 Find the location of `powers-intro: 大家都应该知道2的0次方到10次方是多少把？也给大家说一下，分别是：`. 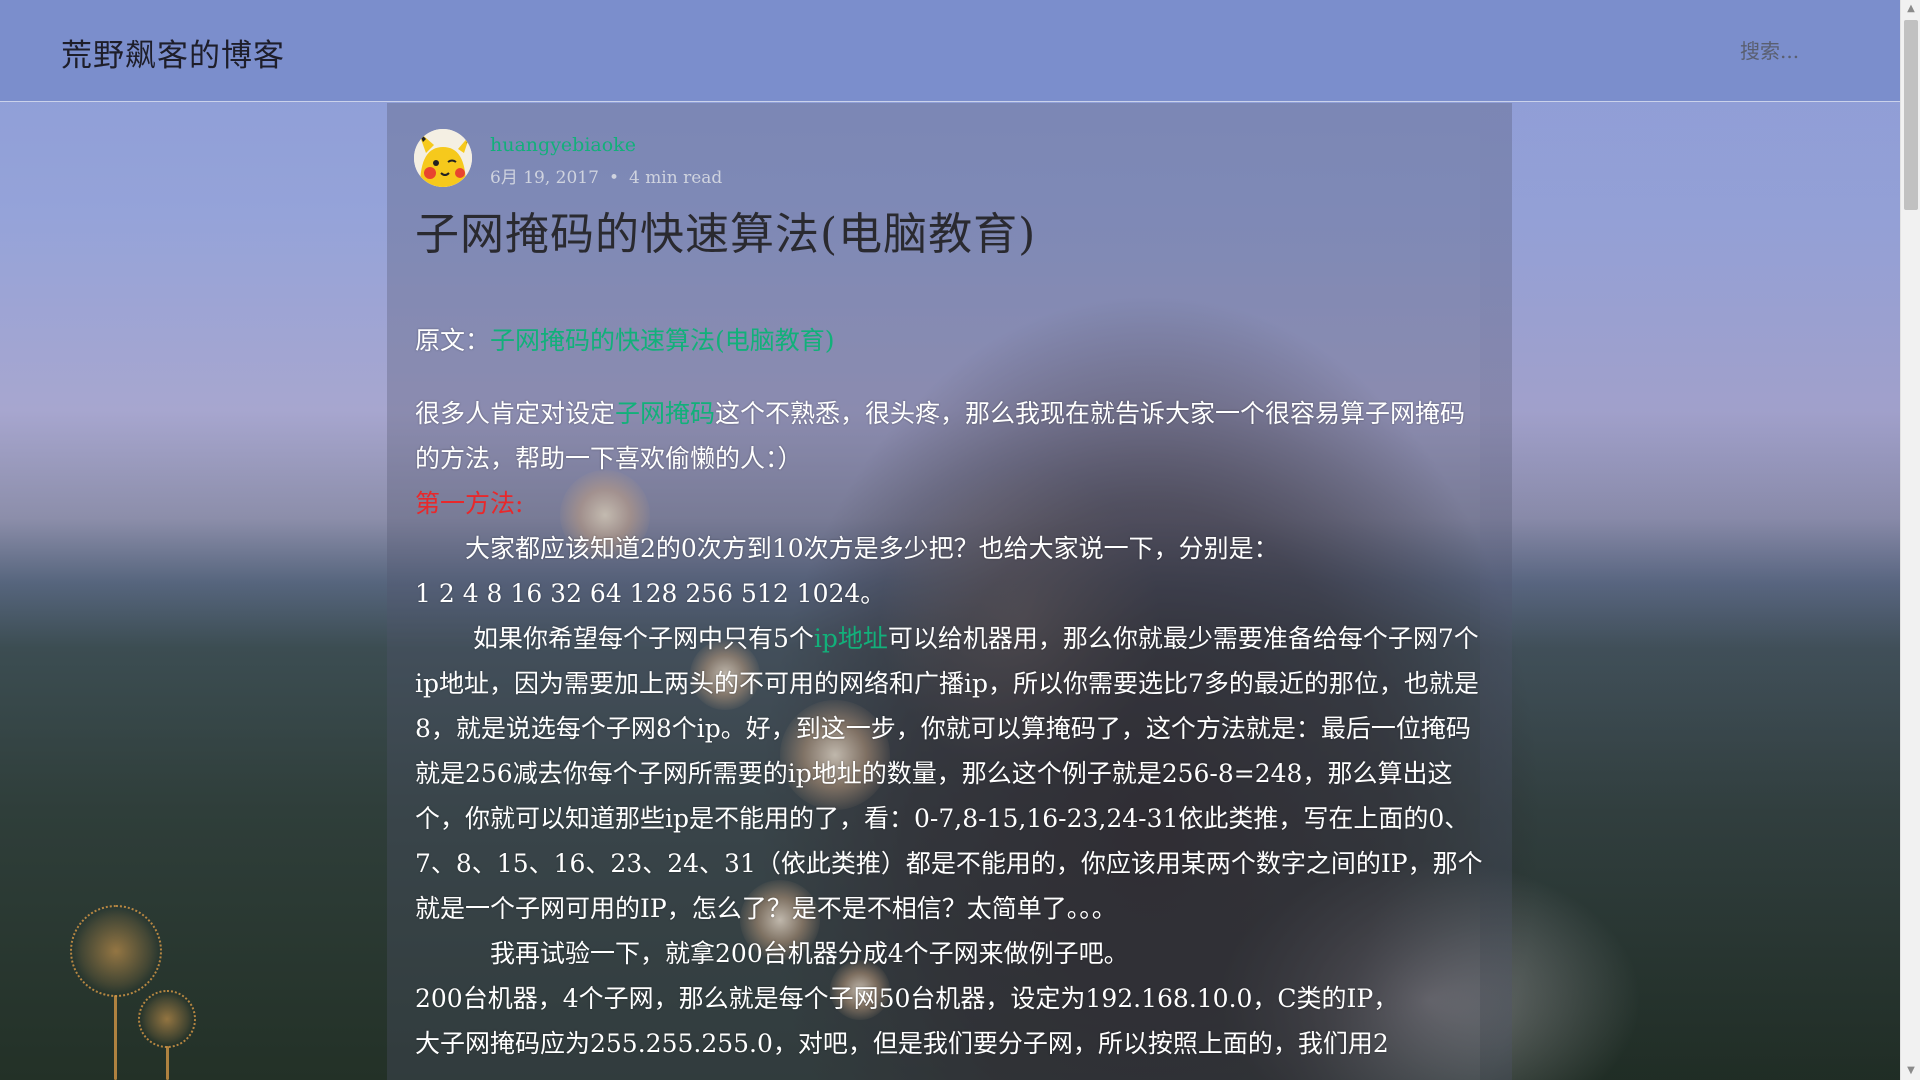

powers-intro: 大家都应该知道2的0次方到10次方是多少把？也给大家说一下，分别是： is located at coordinates (847, 548).